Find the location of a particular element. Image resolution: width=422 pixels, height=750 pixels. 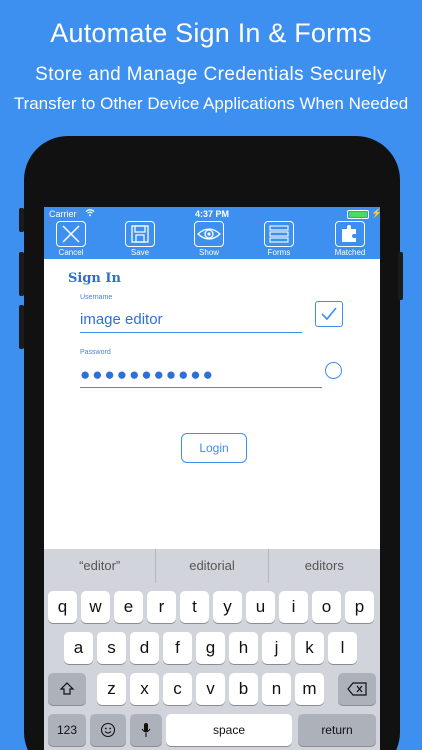

suggestion-bar: “editor” editorial editors is located at coordinates (212, 566).